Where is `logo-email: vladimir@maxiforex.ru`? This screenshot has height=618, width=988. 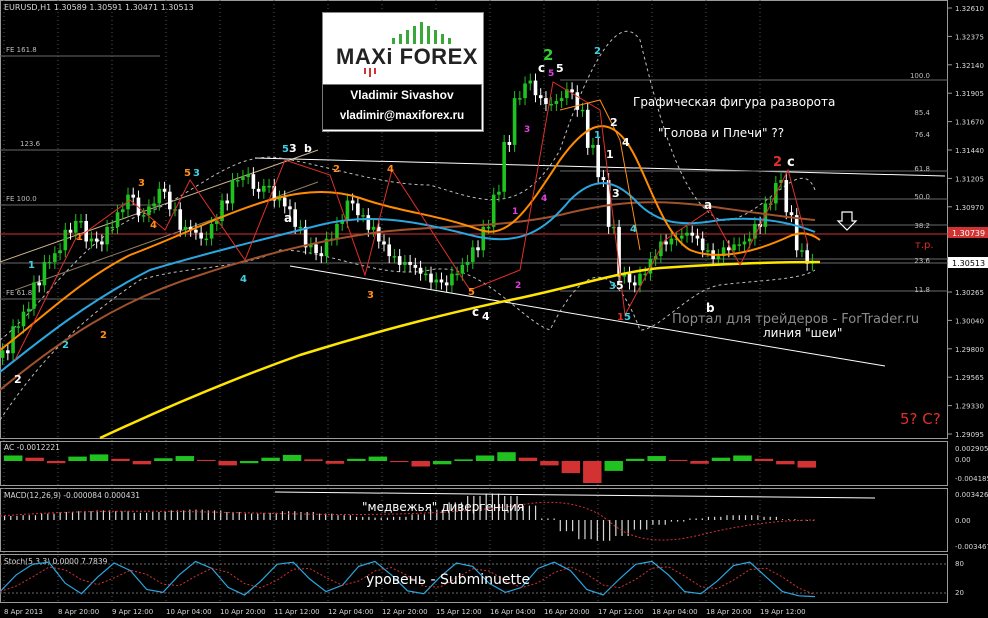 logo-email: vladimir@maxiforex.ru is located at coordinates (402, 116).